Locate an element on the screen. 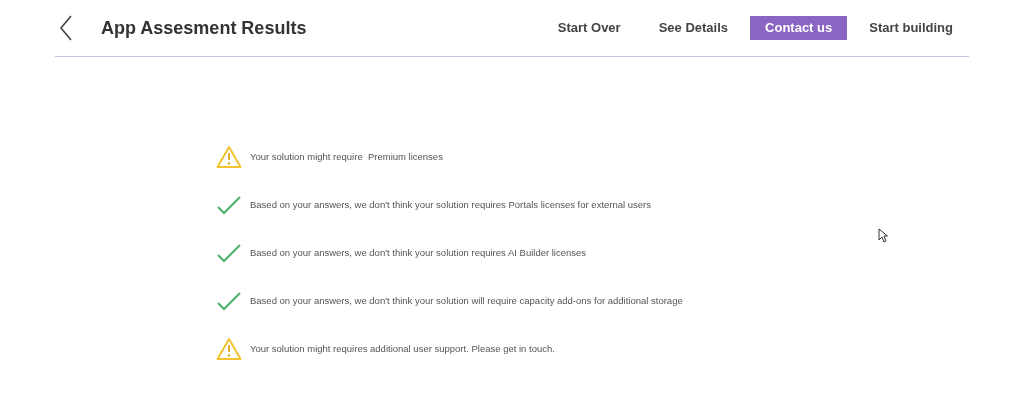 This screenshot has width=1024, height=411. header-button: See Details is located at coordinates (693, 28).